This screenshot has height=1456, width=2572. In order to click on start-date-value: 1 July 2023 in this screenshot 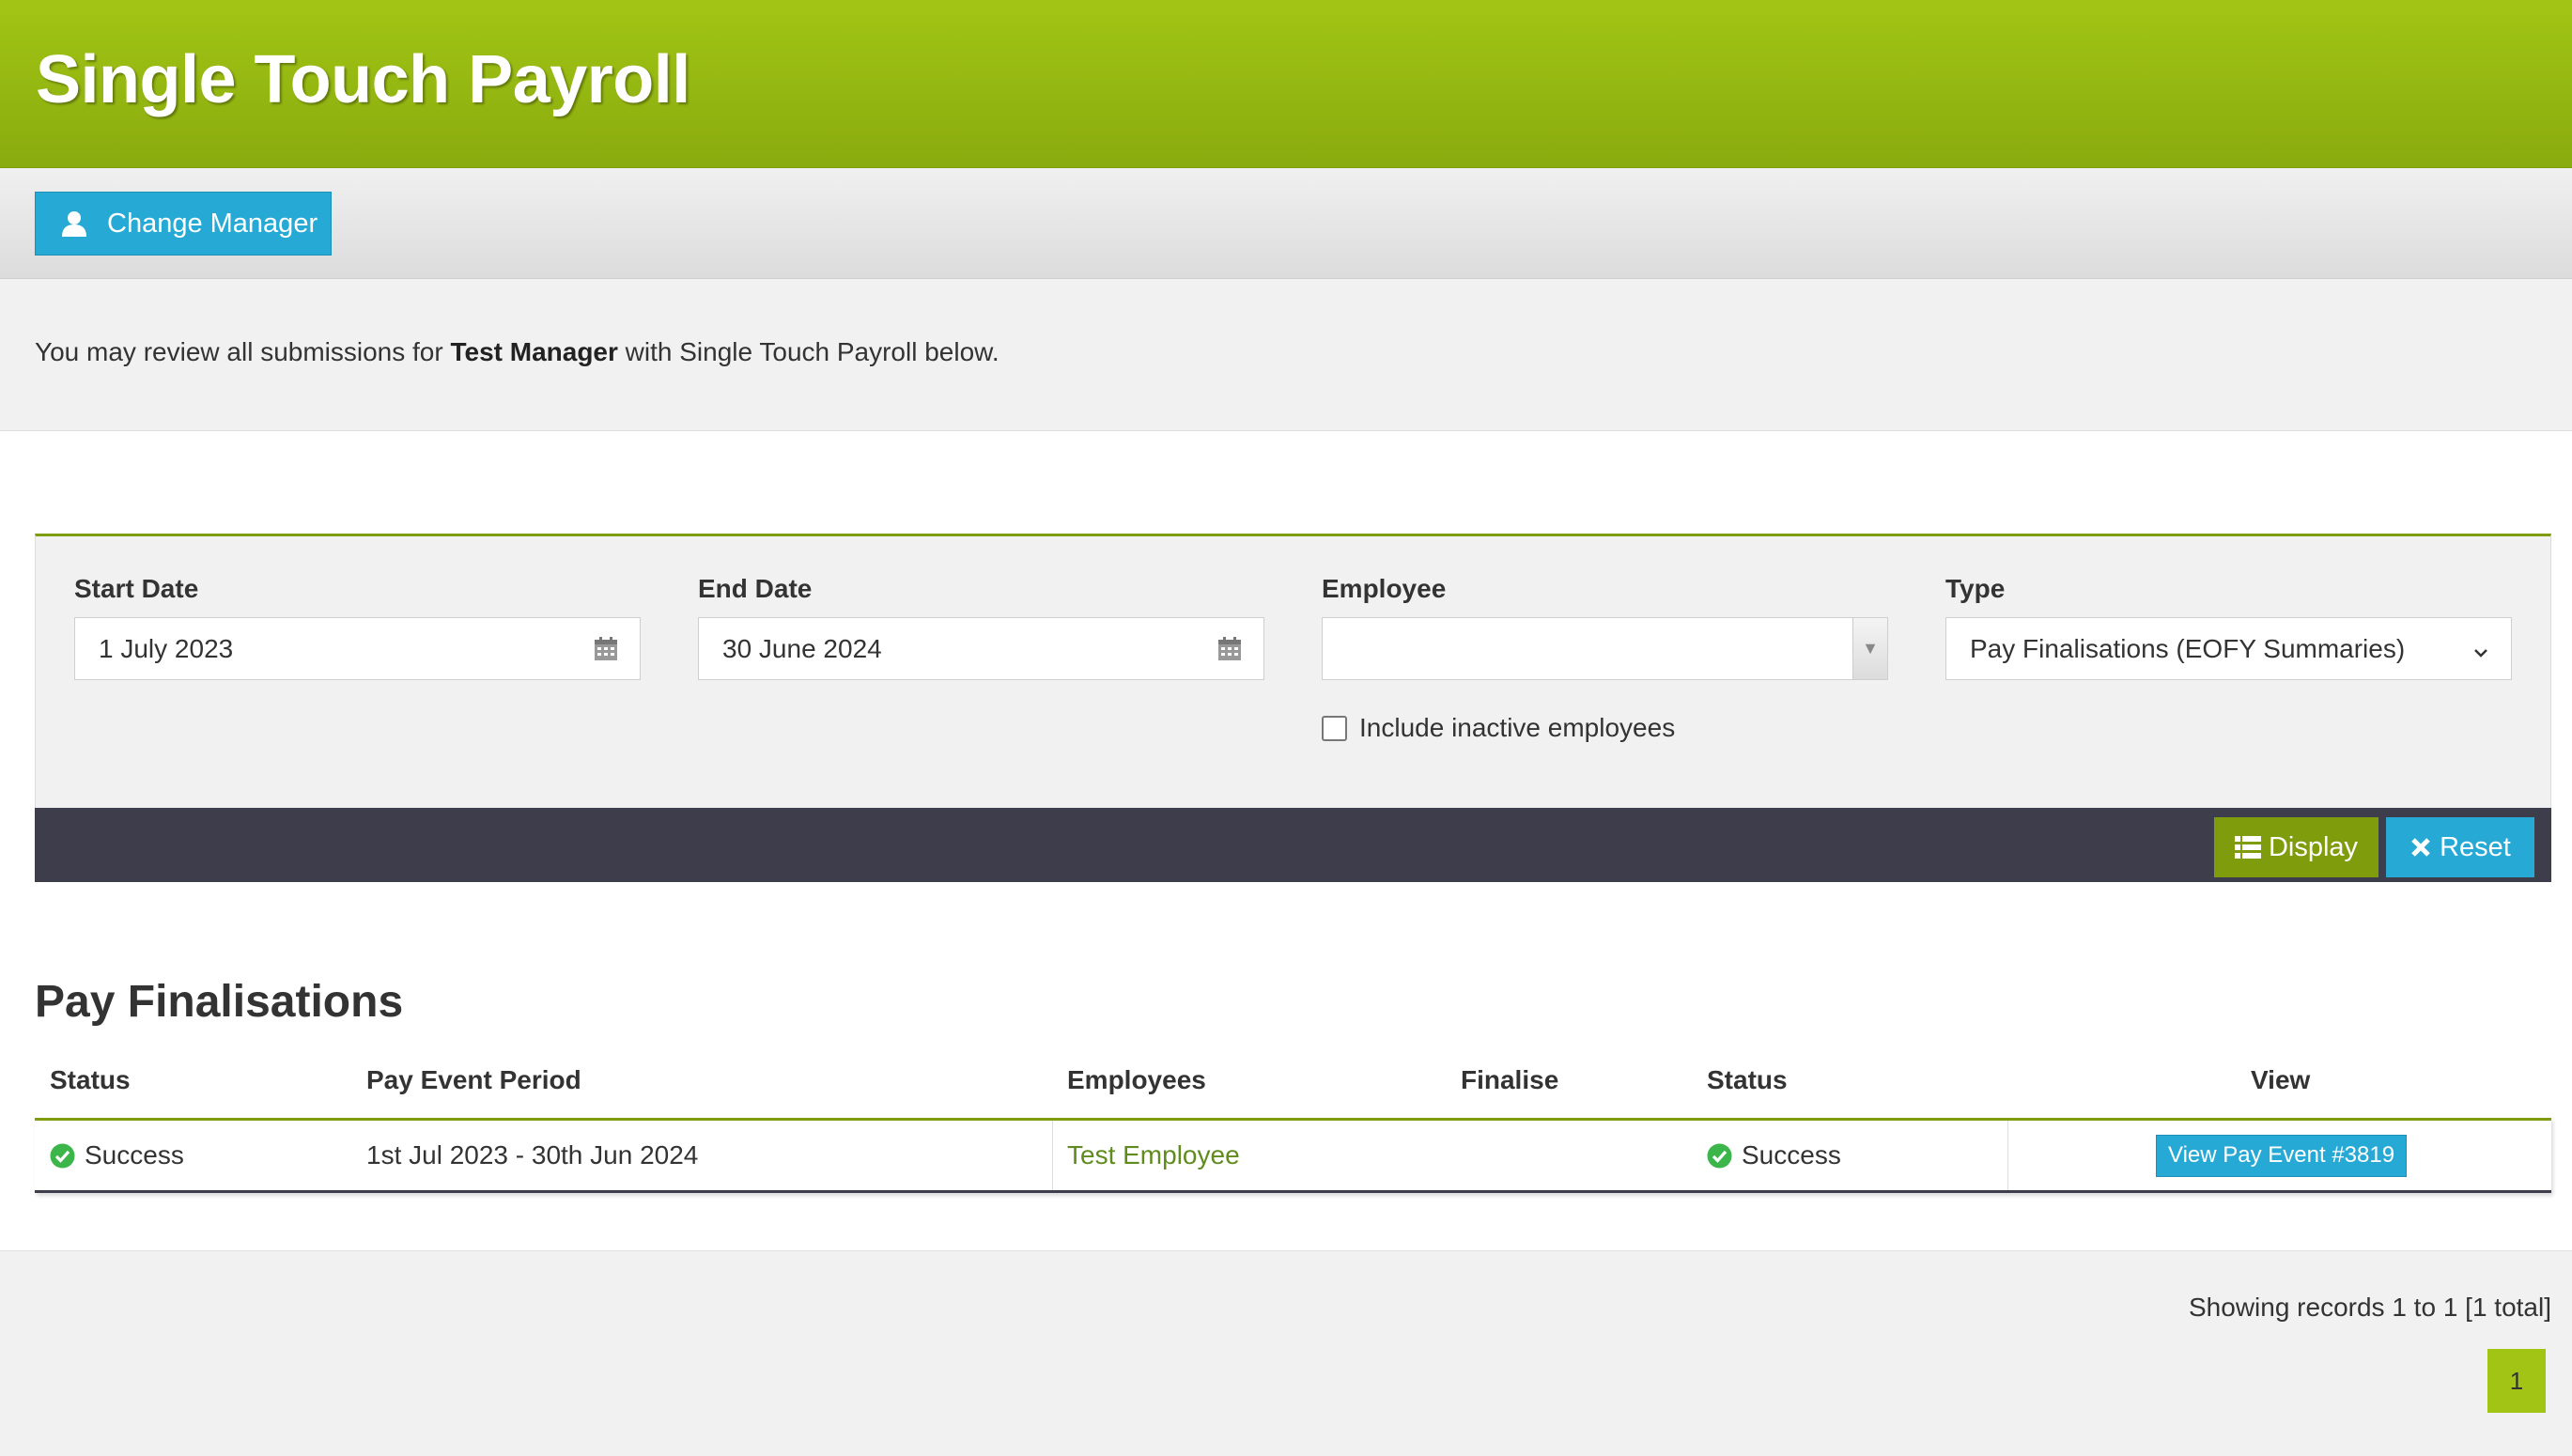, I will do `click(167, 648)`.